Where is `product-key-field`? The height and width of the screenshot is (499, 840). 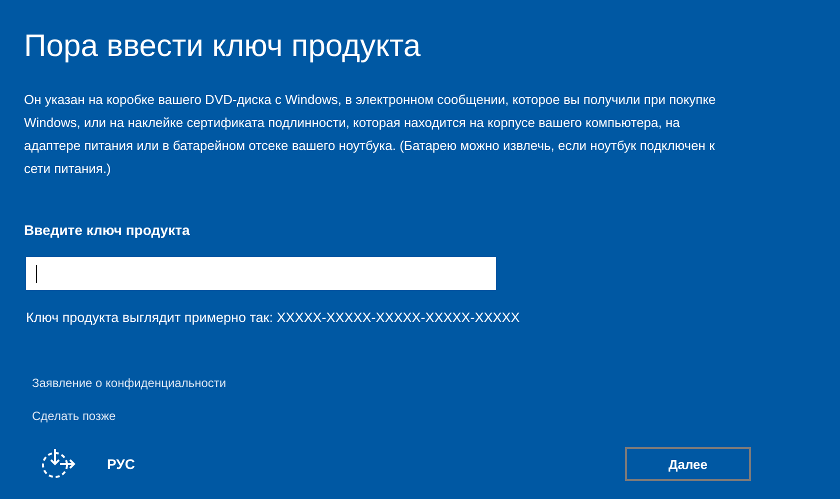
product-key-field is located at coordinates (261, 273).